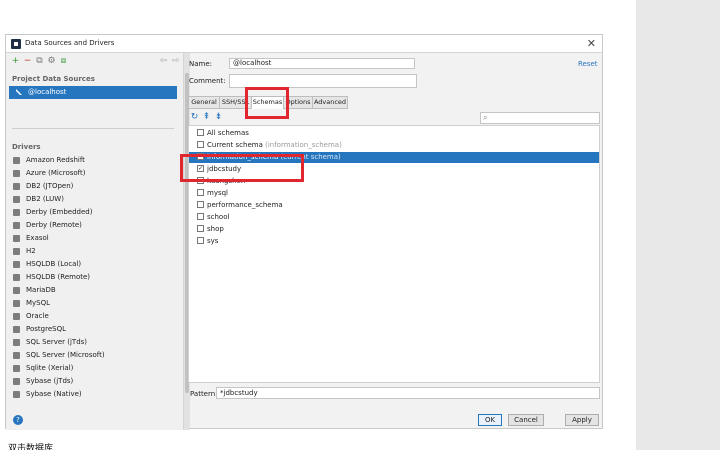 Image resolution: width=720 pixels, height=450 pixels. Describe the element at coordinates (175, 61) in the screenshot. I see `forward-icon: ⇨` at that location.